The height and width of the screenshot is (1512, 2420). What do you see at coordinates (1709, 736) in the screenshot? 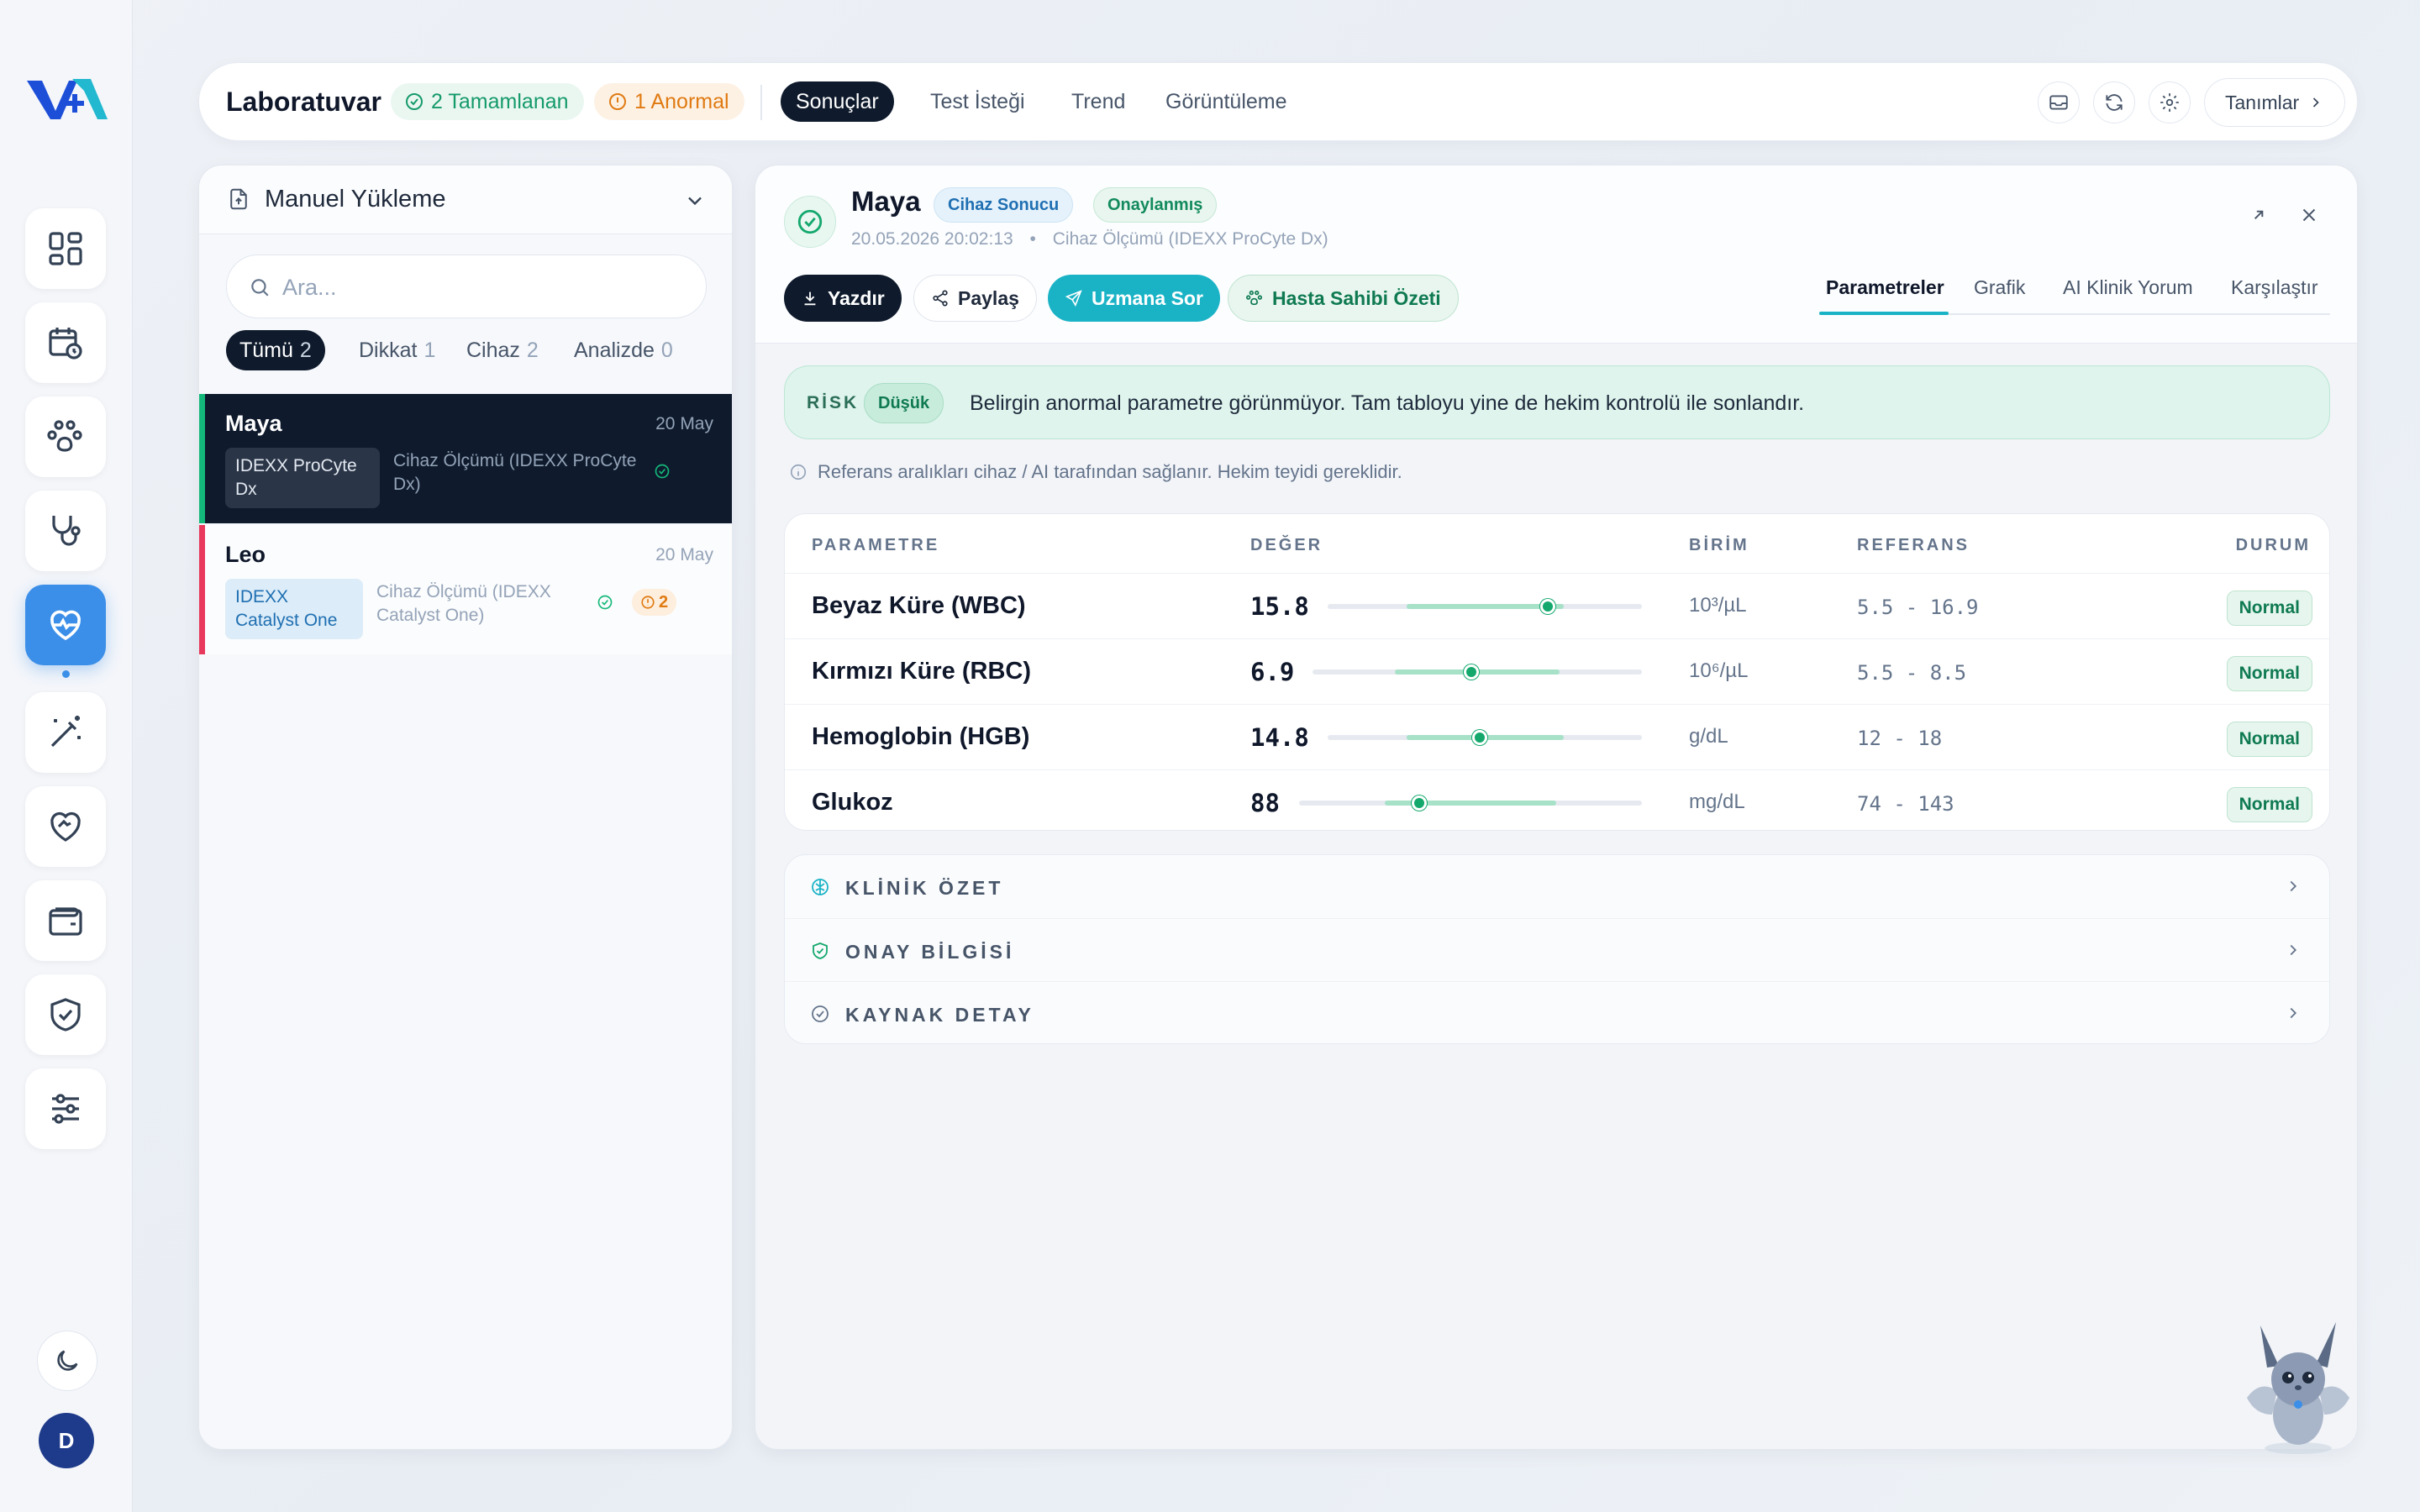
I see `parameter-unit: g/dL` at bounding box center [1709, 736].